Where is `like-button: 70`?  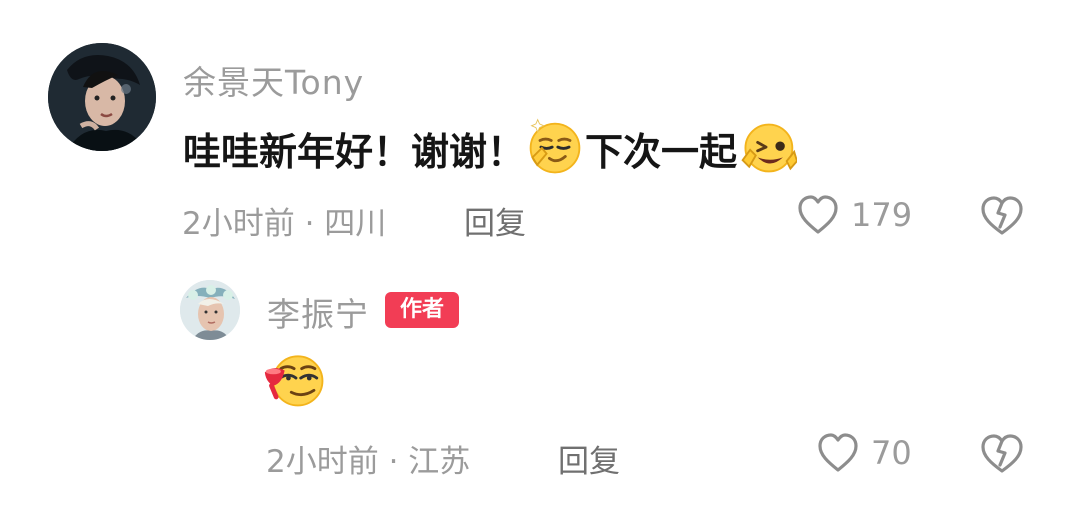
like-button: 70 is located at coordinates (863, 453).